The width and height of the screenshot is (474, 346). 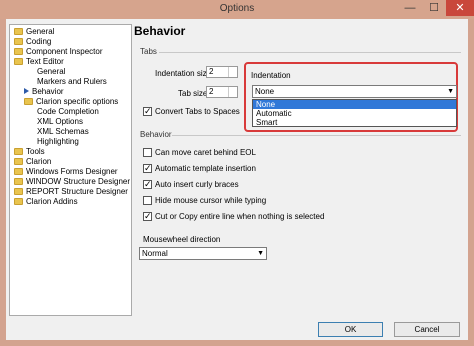 What do you see at coordinates (48, 91) in the screenshot?
I see `tree-item-label: Behavior` at bounding box center [48, 91].